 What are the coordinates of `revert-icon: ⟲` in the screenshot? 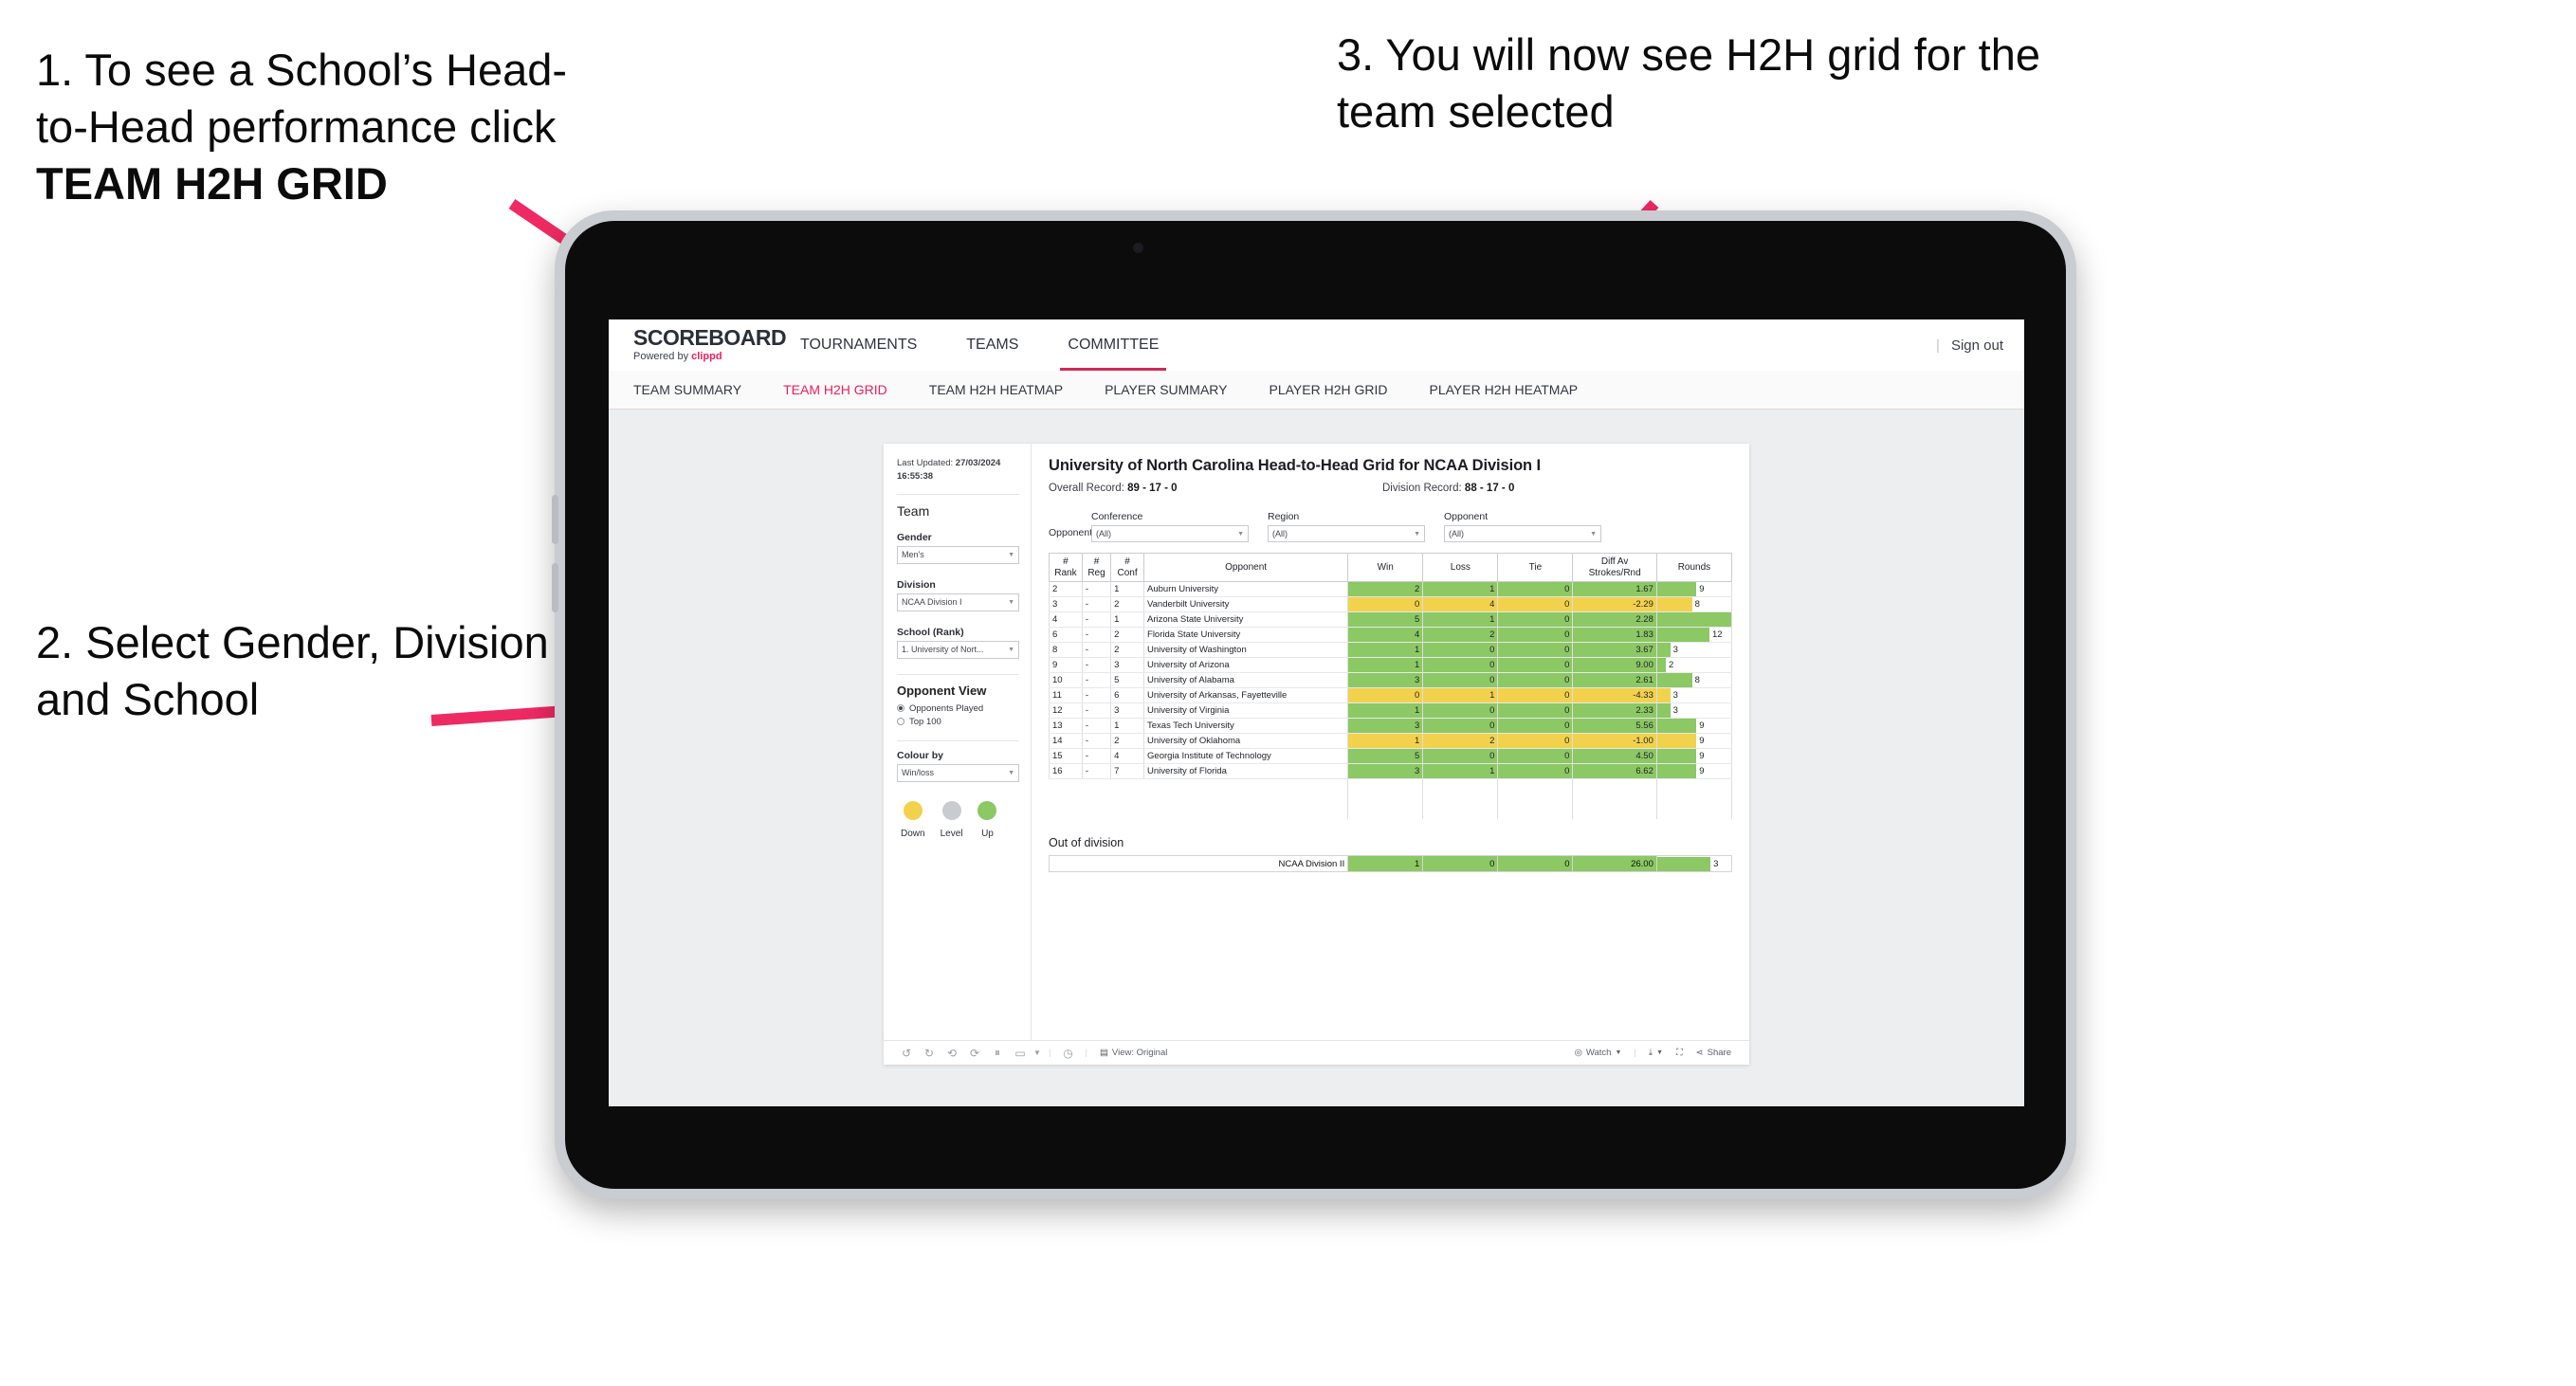 It's located at (952, 1053).